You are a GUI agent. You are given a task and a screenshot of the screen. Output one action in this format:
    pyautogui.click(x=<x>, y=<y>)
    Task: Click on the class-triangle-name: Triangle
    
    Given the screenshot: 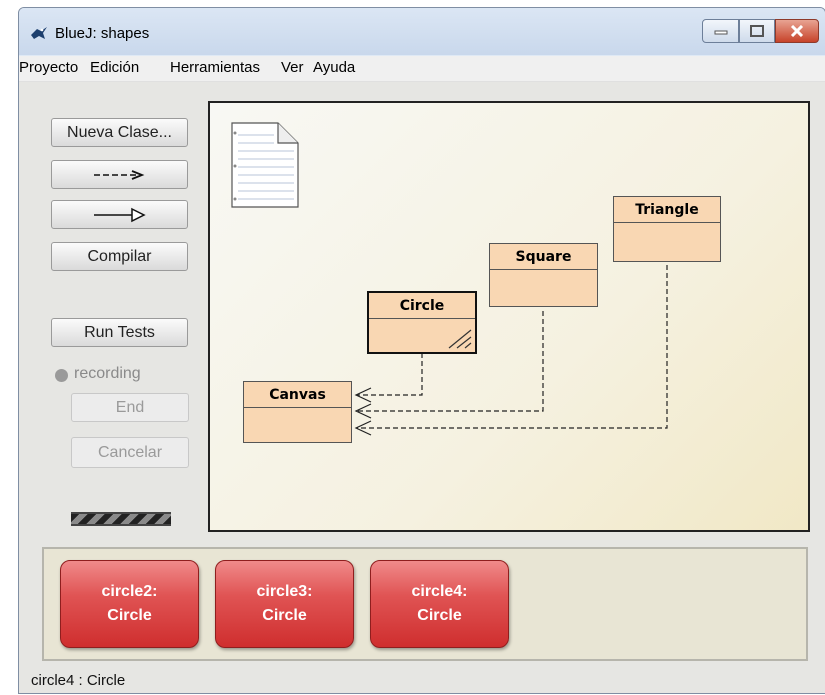 What is the action you would take?
    pyautogui.click(x=667, y=210)
    